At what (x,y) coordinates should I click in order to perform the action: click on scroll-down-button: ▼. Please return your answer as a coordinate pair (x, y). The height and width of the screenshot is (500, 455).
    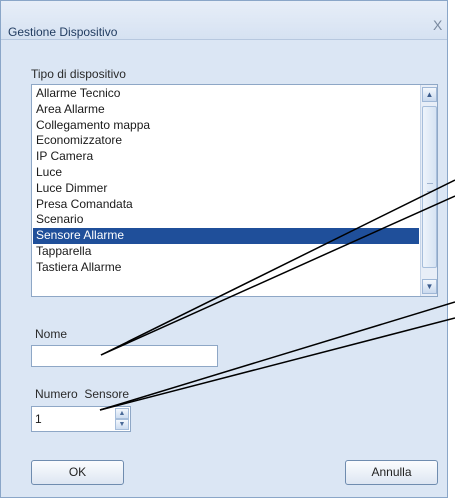
    Looking at the image, I should click on (429, 286).